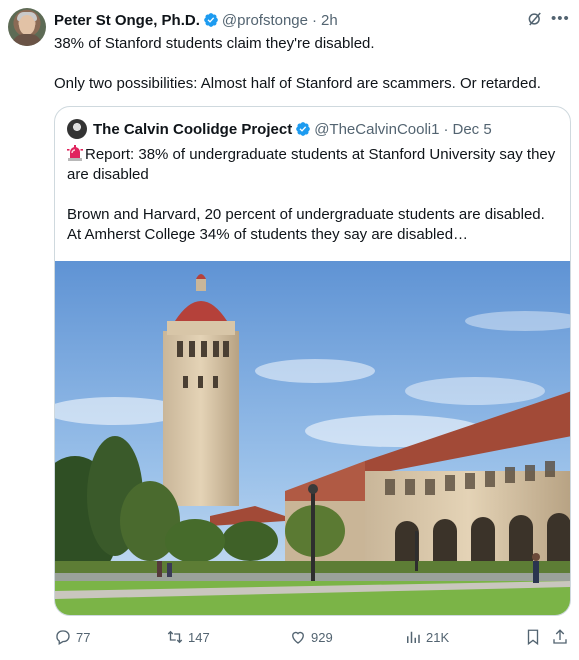  I want to click on like-button: 929, so click(311, 637).